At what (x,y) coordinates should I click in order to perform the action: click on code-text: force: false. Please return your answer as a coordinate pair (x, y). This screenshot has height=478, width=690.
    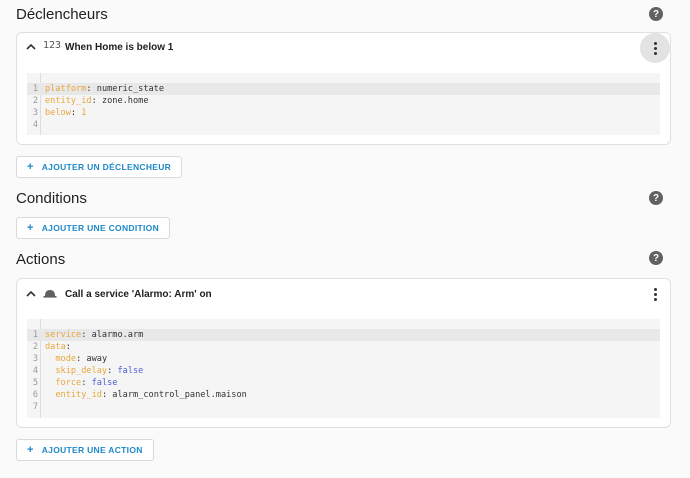
    Looking at the image, I should click on (86, 383).